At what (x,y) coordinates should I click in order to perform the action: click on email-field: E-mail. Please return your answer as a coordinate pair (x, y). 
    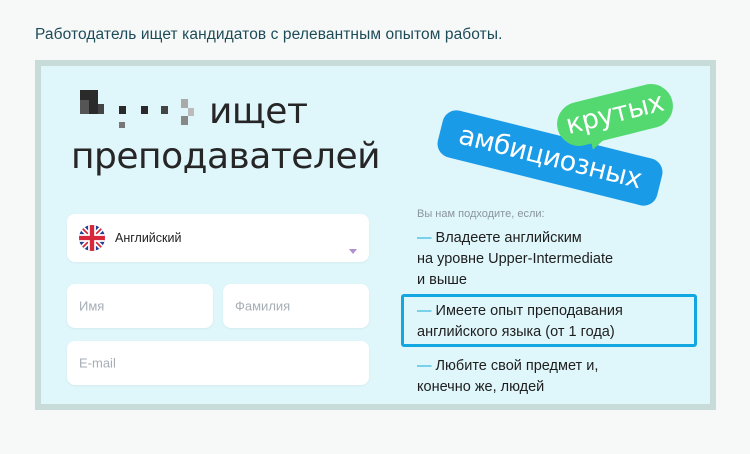
    Looking at the image, I should click on (218, 363).